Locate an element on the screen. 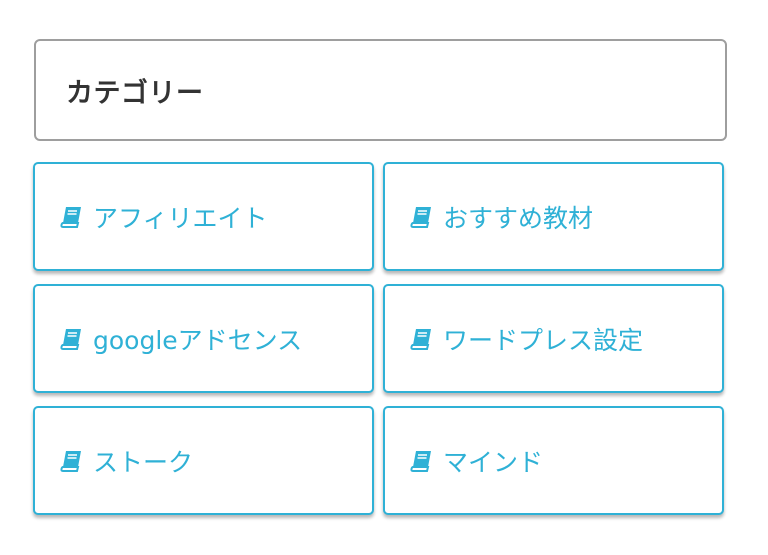  category-link-affiliate: アフィリエイト is located at coordinates (203, 216).